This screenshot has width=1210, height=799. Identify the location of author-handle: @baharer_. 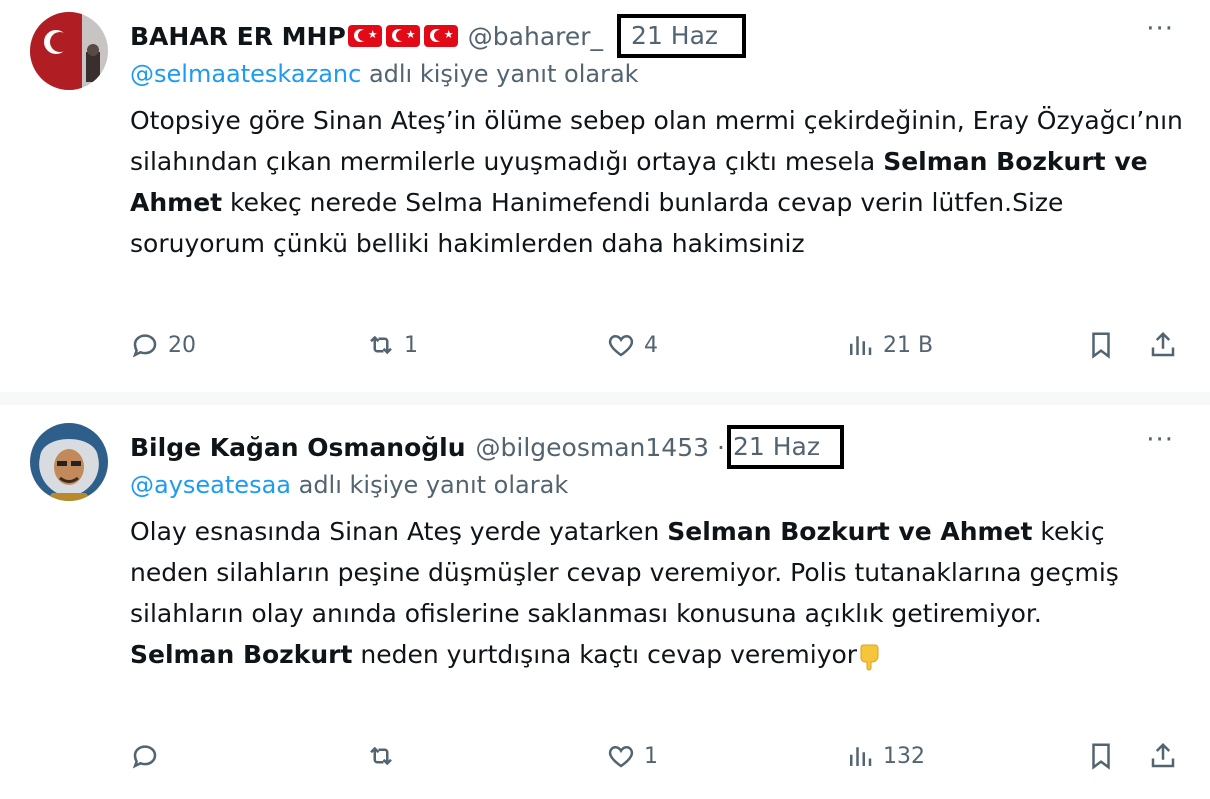
(535, 36).